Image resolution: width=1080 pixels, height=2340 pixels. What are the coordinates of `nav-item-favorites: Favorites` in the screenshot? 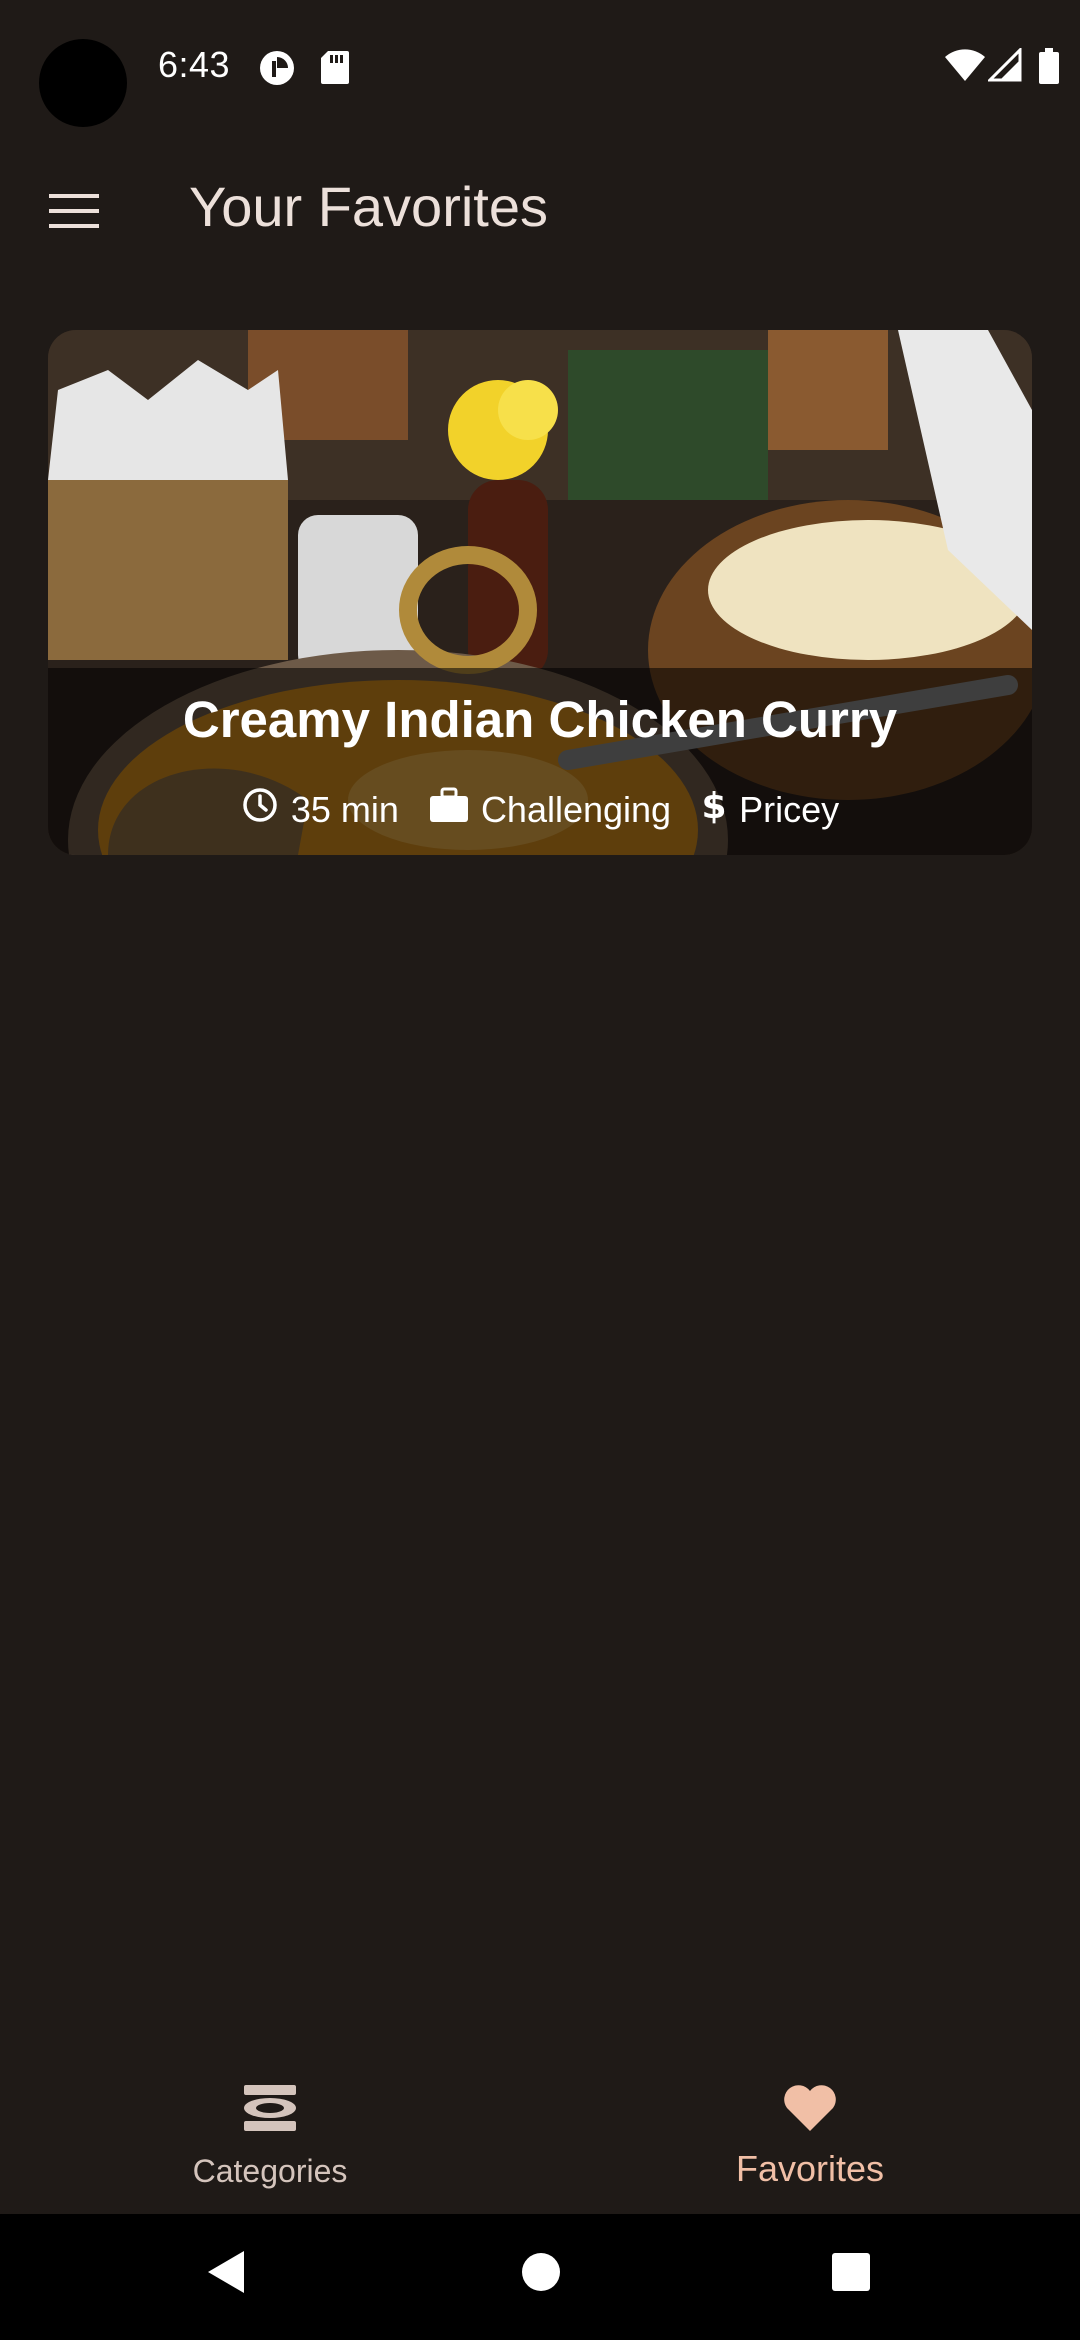 It's located at (810, 2137).